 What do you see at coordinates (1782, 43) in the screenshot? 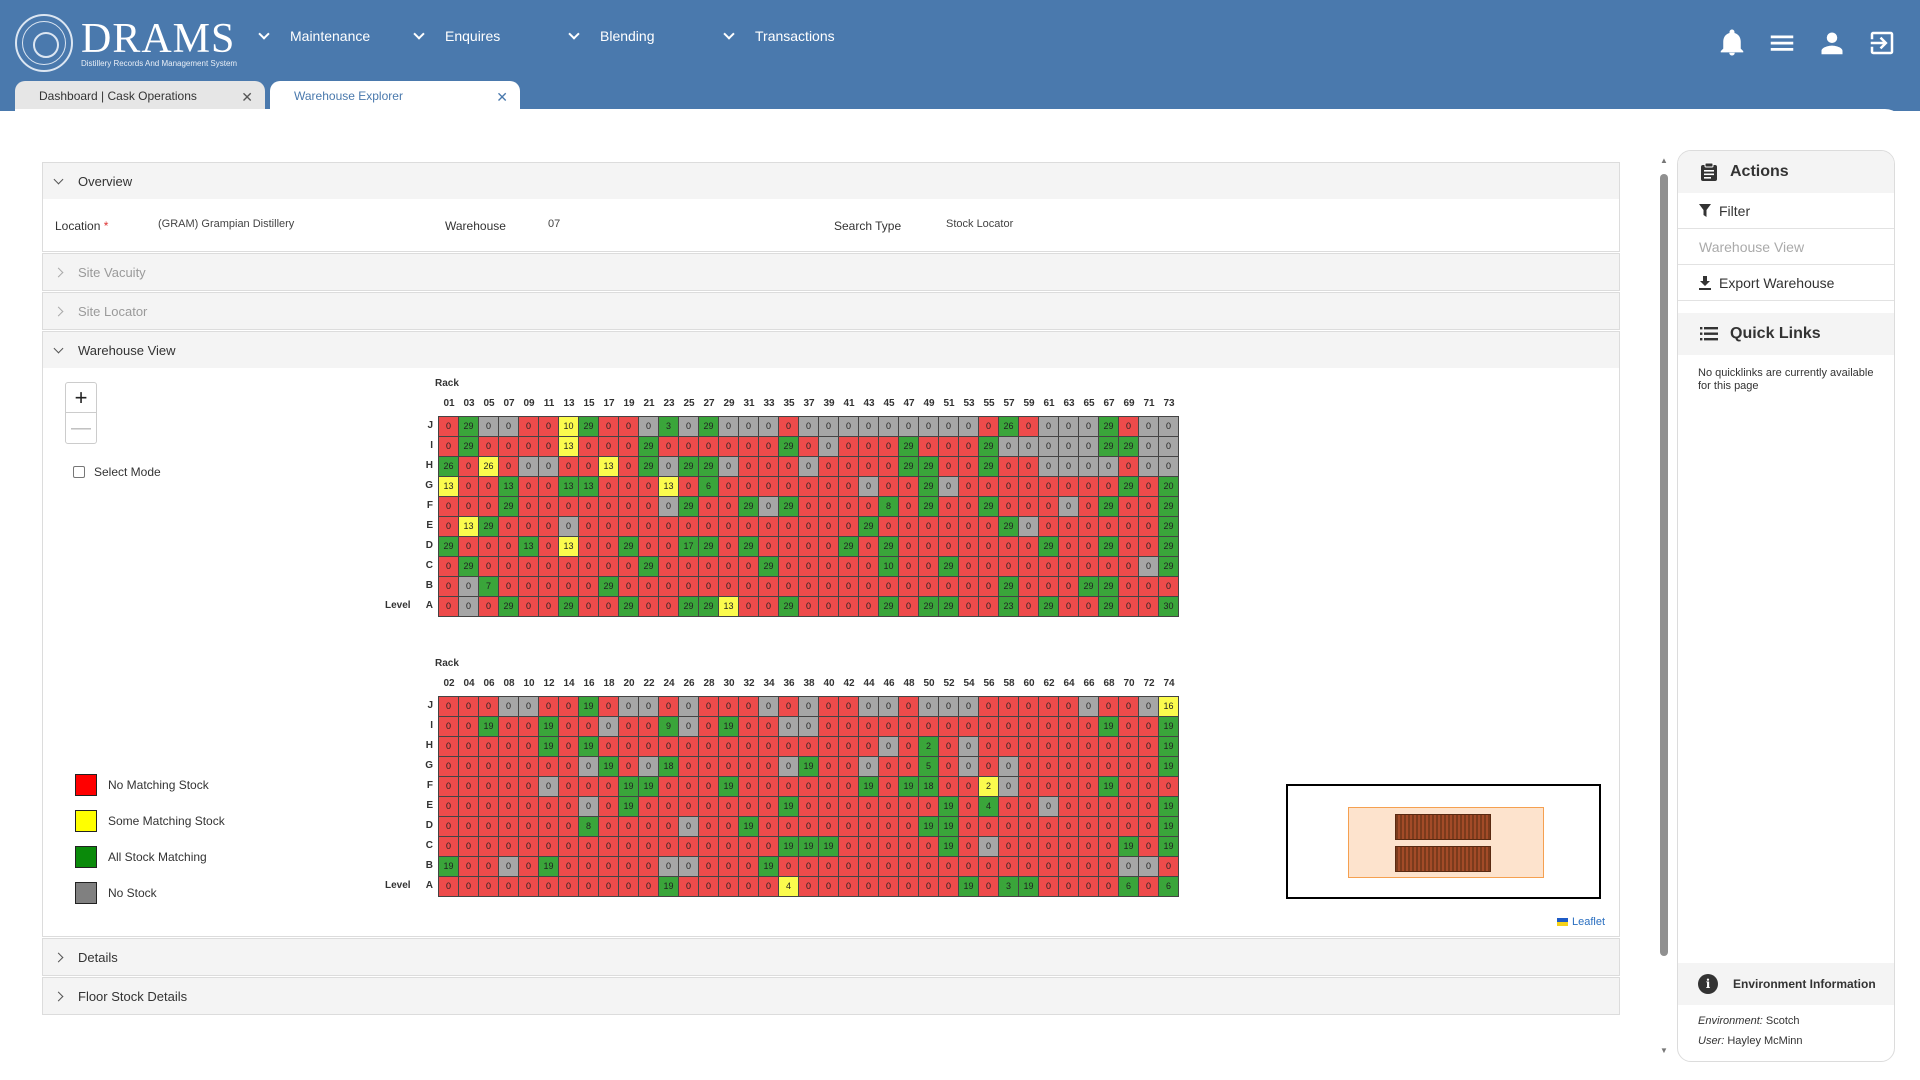
I see `menu-icon` at bounding box center [1782, 43].